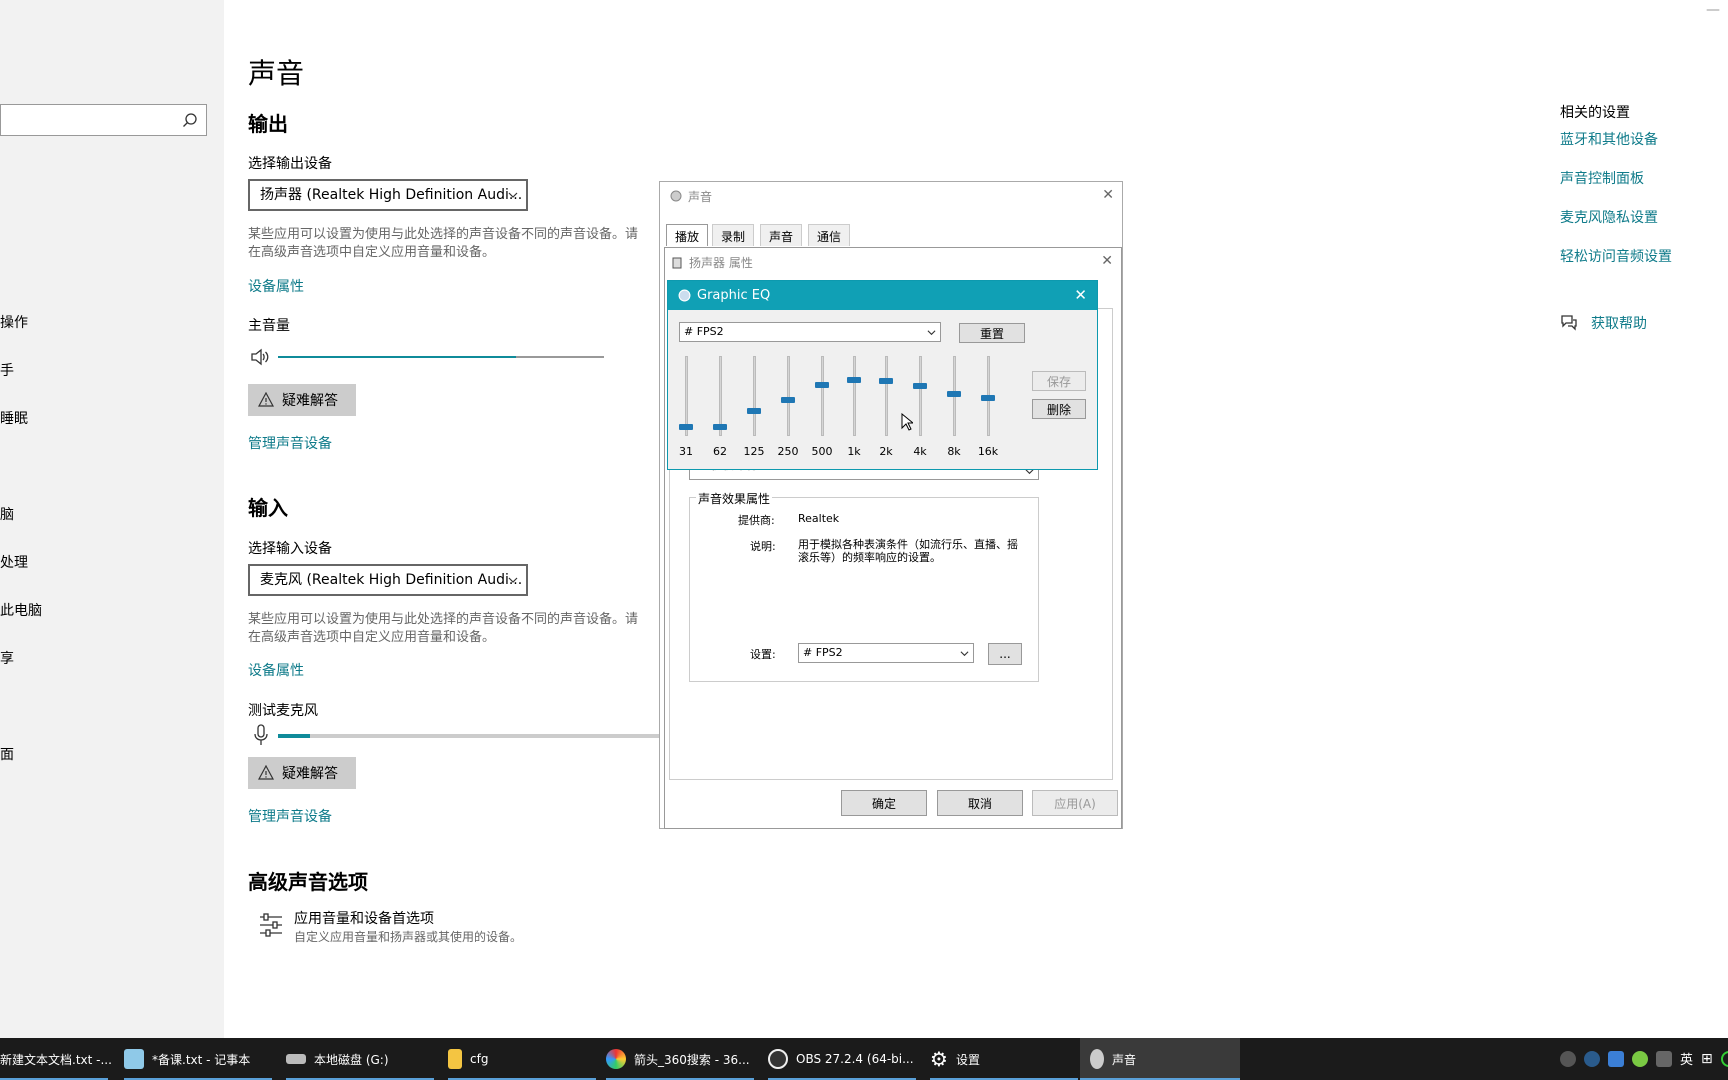  Describe the element at coordinates (14, 418) in the screenshot. I see `sidebar-item: 睡眠` at that location.